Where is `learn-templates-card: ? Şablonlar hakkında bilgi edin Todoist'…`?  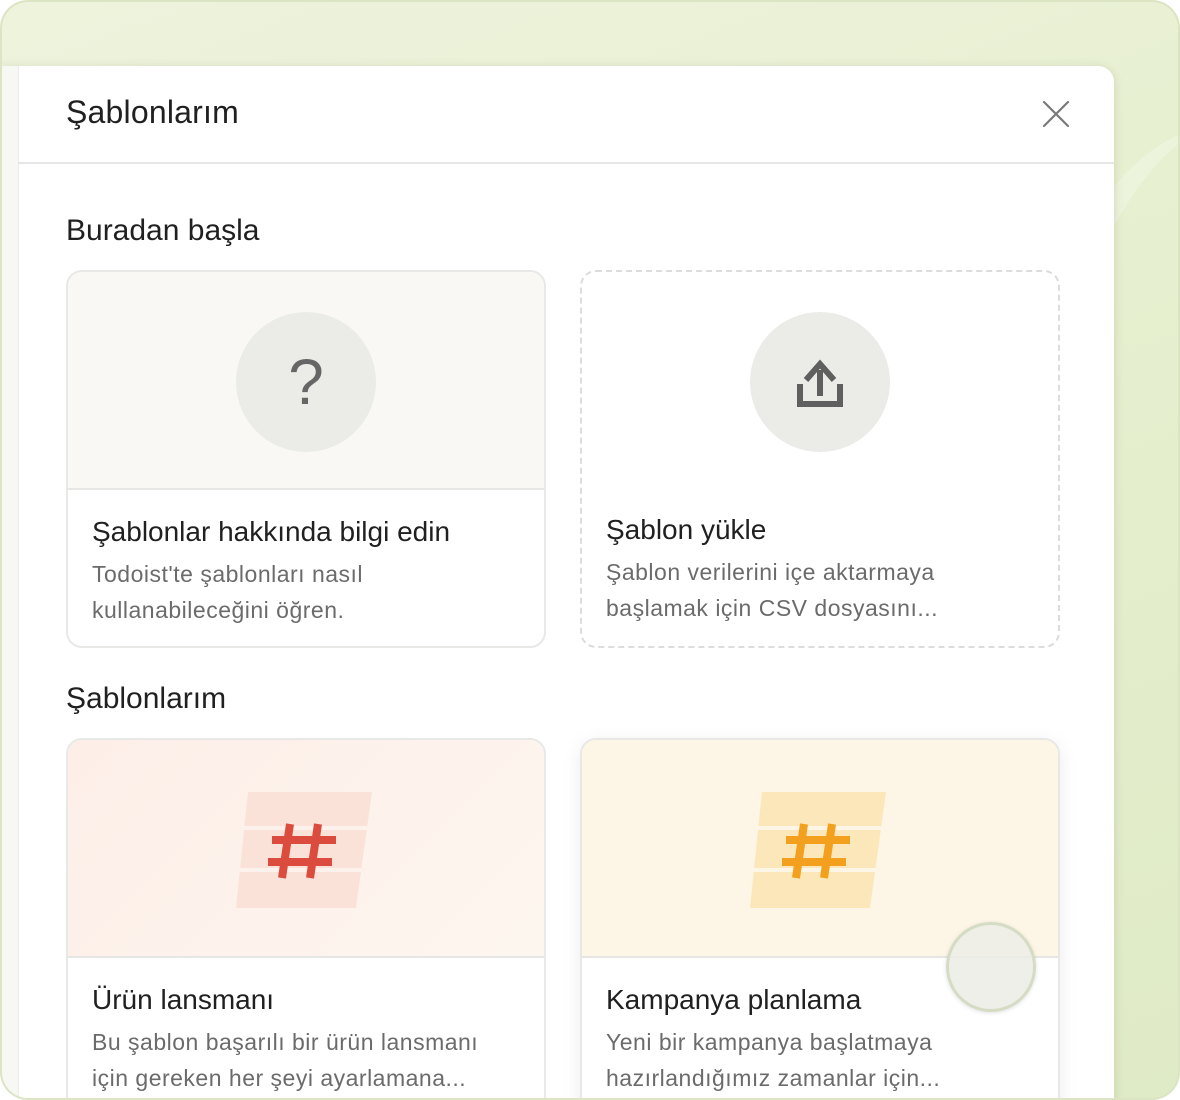 learn-templates-card: ? Şablonlar hakkında bilgi edin Todoist'… is located at coordinates (306, 459).